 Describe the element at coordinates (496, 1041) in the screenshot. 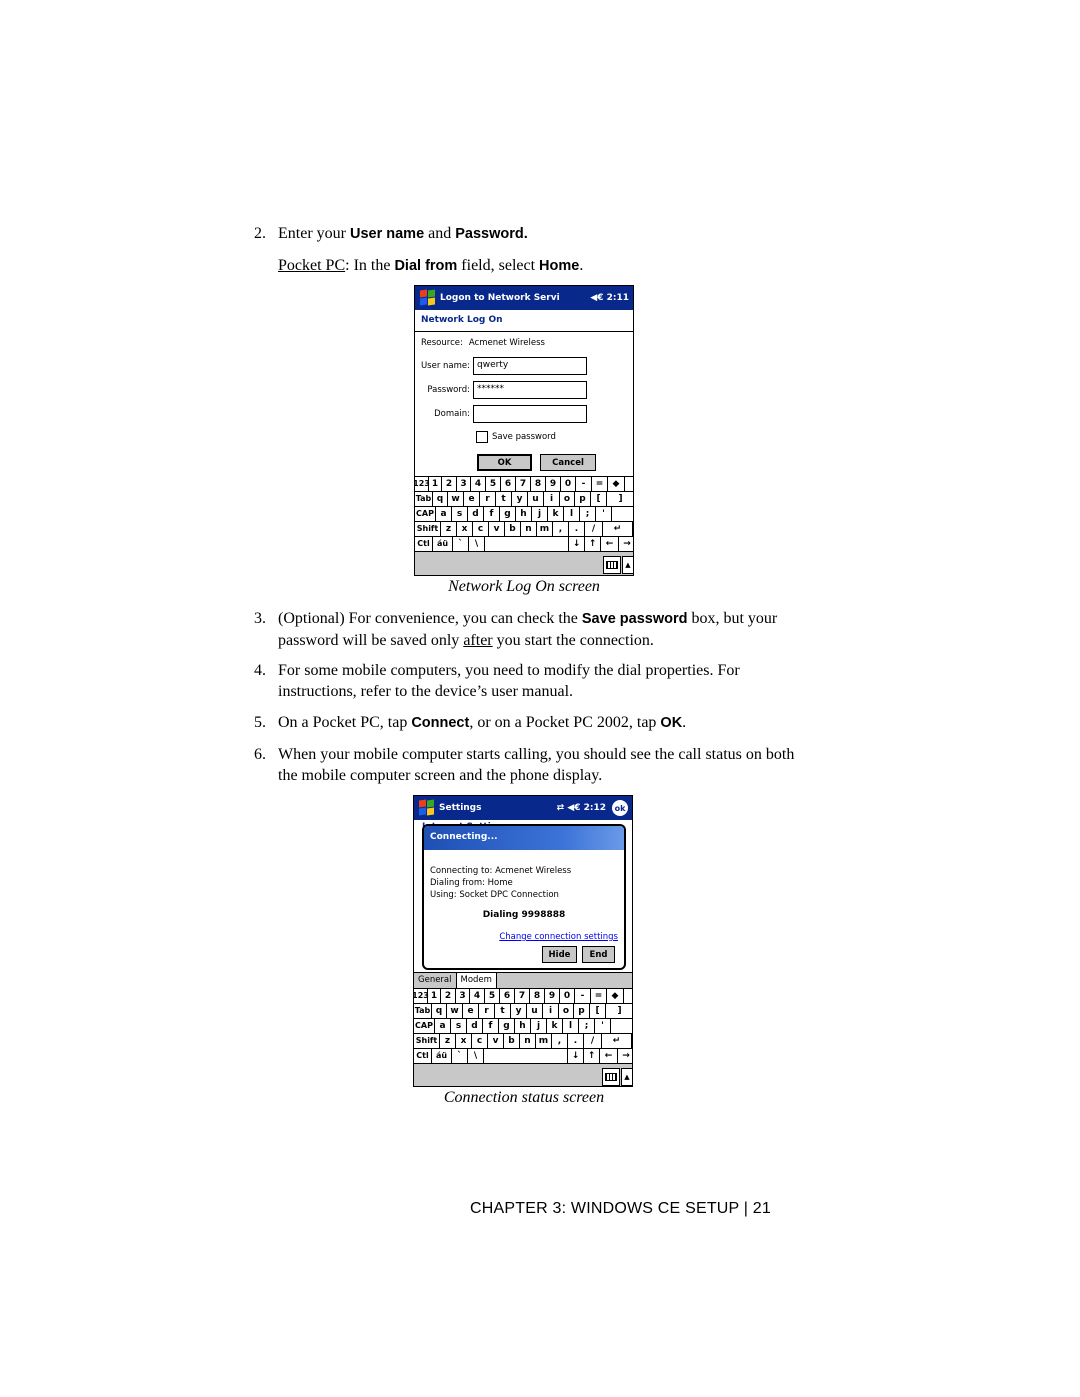

I see `key-v: v` at that location.